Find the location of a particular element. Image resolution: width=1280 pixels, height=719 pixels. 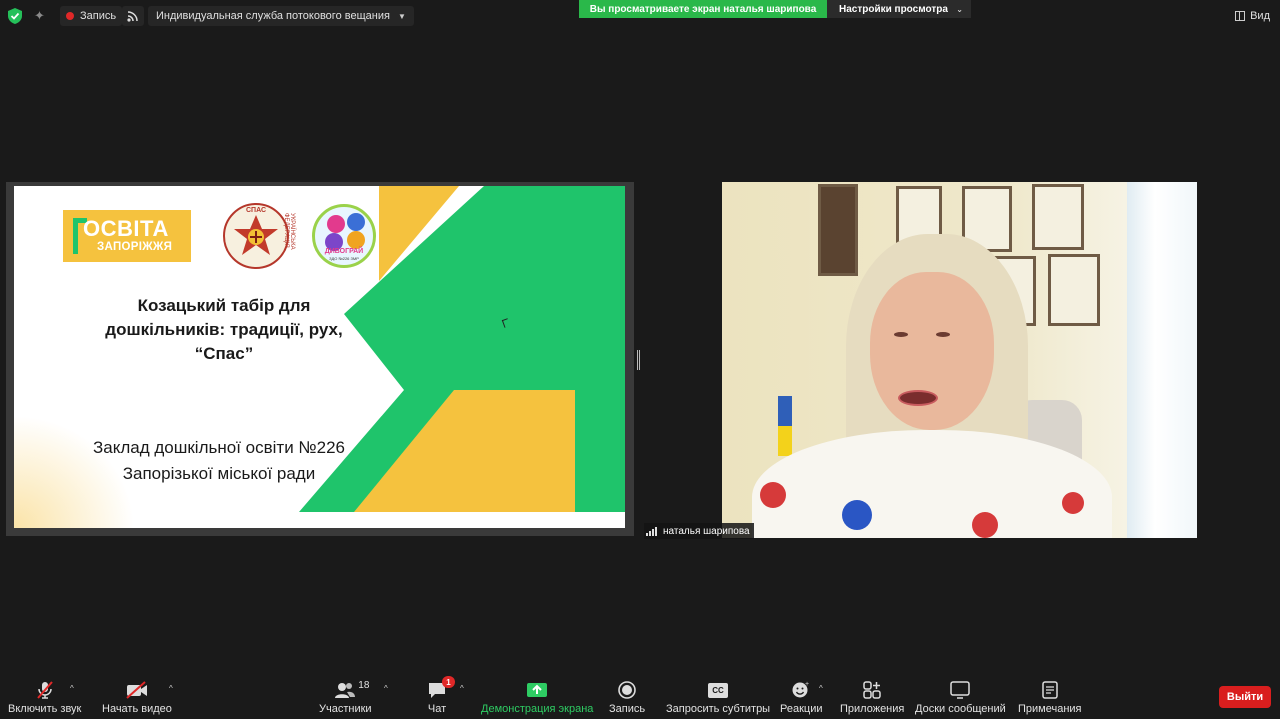

recording-label: Запись is located at coordinates (98, 16).